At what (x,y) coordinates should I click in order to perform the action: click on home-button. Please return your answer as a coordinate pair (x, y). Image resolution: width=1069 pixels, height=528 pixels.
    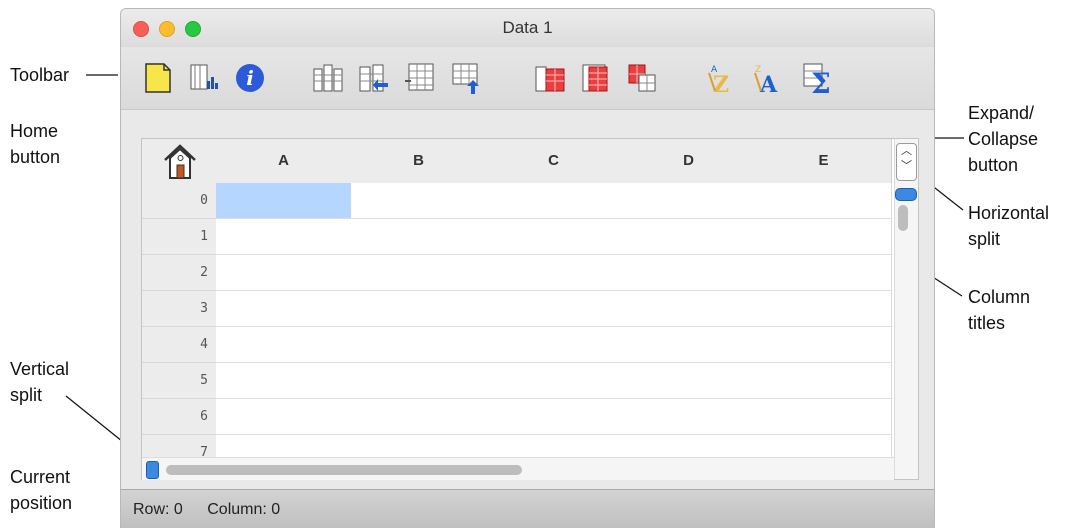
    Looking at the image, I should click on (179, 161).